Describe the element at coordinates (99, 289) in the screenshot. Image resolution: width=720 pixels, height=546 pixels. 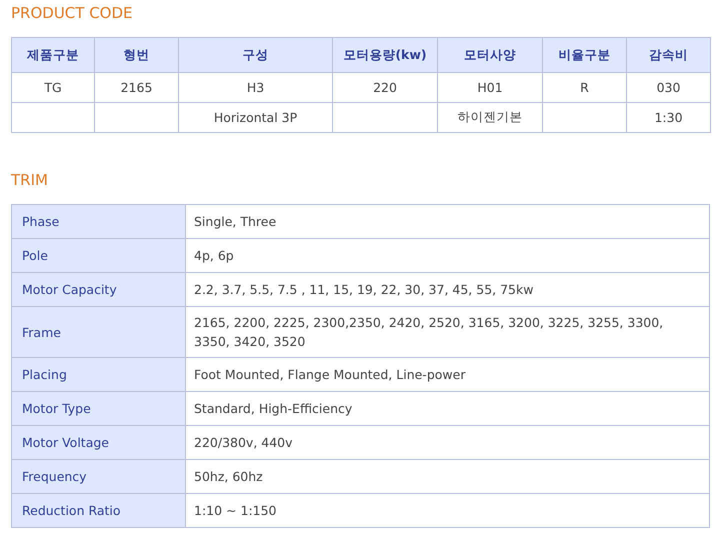
I see `row-label: Motor Capacity` at that location.